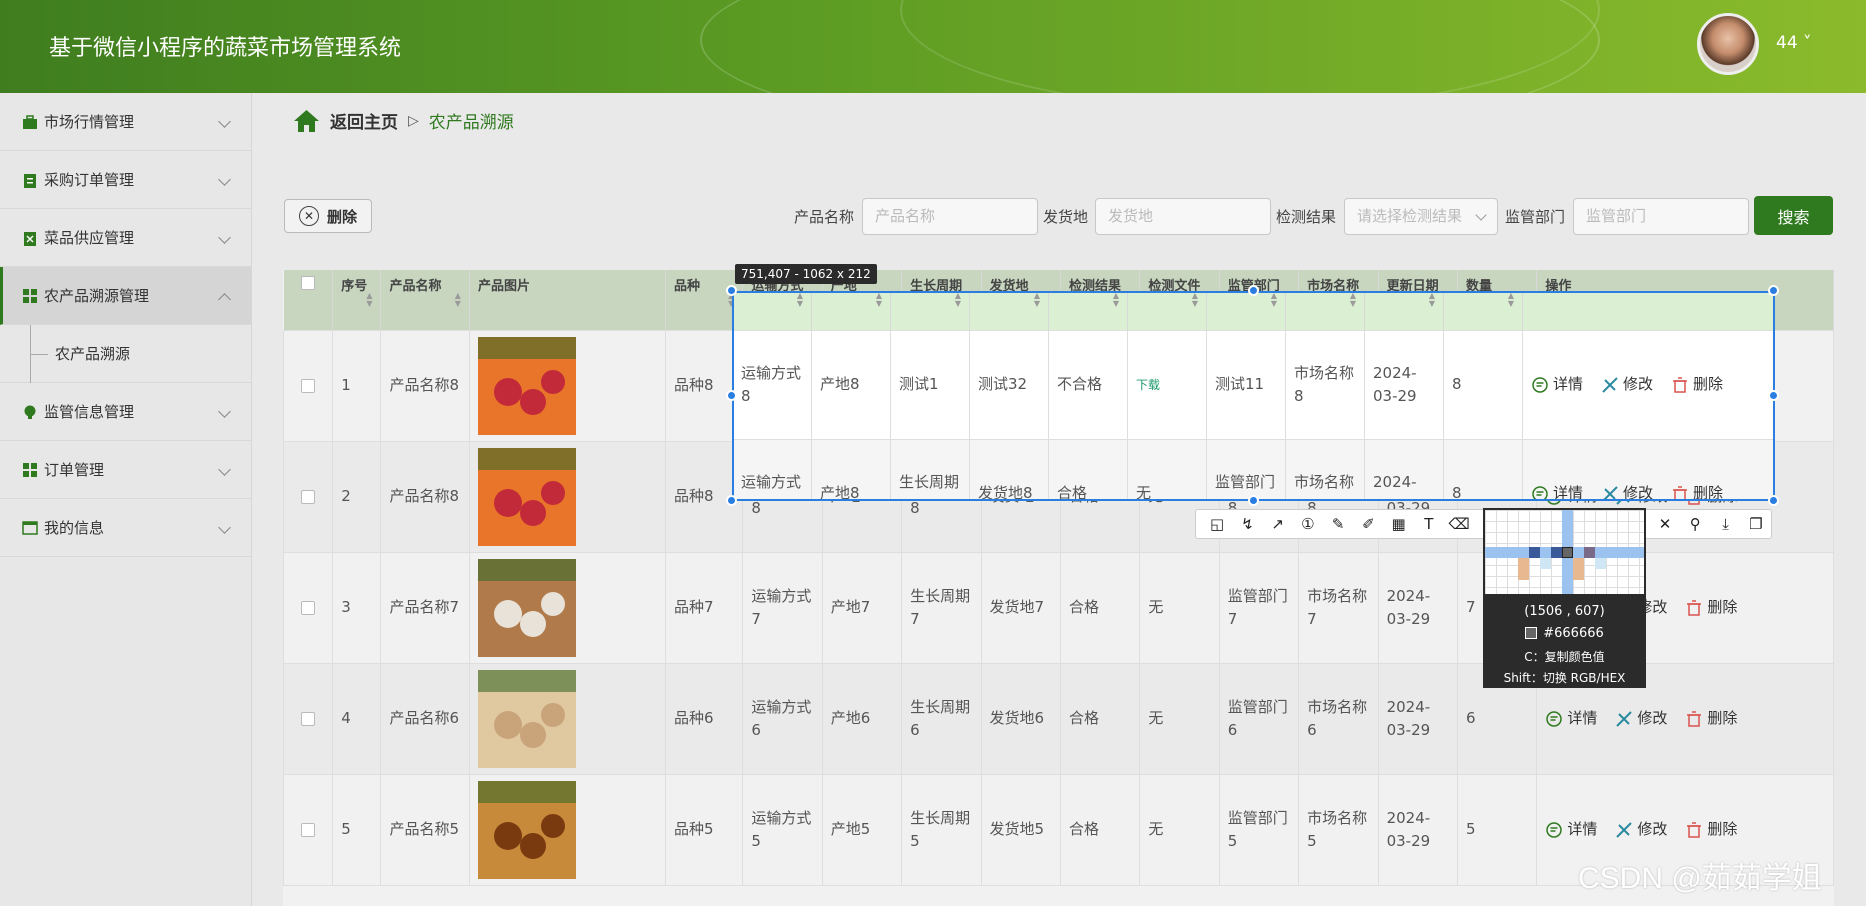 The height and width of the screenshot is (906, 1866). I want to click on highlighter-icon: ✐, so click(1368, 524).